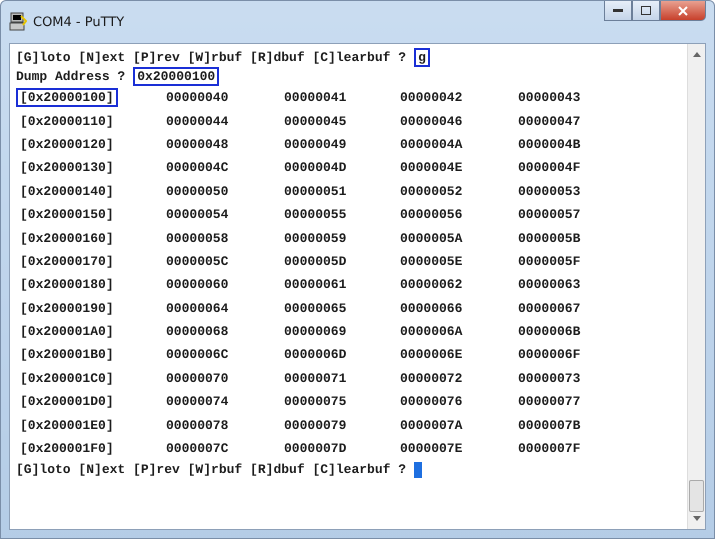 Image resolution: width=715 pixels, height=539 pixels. Describe the element at coordinates (316, 238) in the screenshot. I see `memory-value: 00000059` at that location.